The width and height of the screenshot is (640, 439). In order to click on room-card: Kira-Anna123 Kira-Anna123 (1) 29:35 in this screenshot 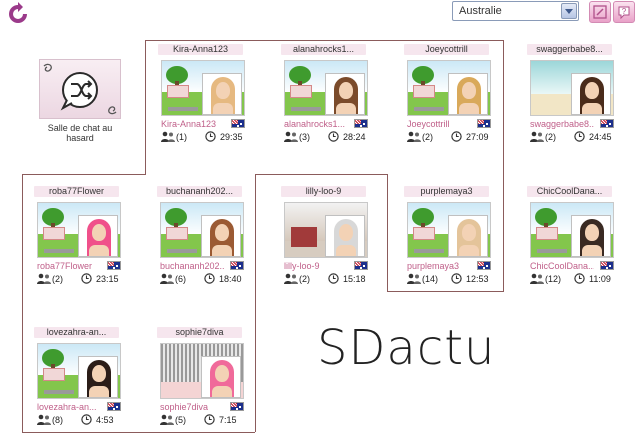, I will do `click(201, 93)`.